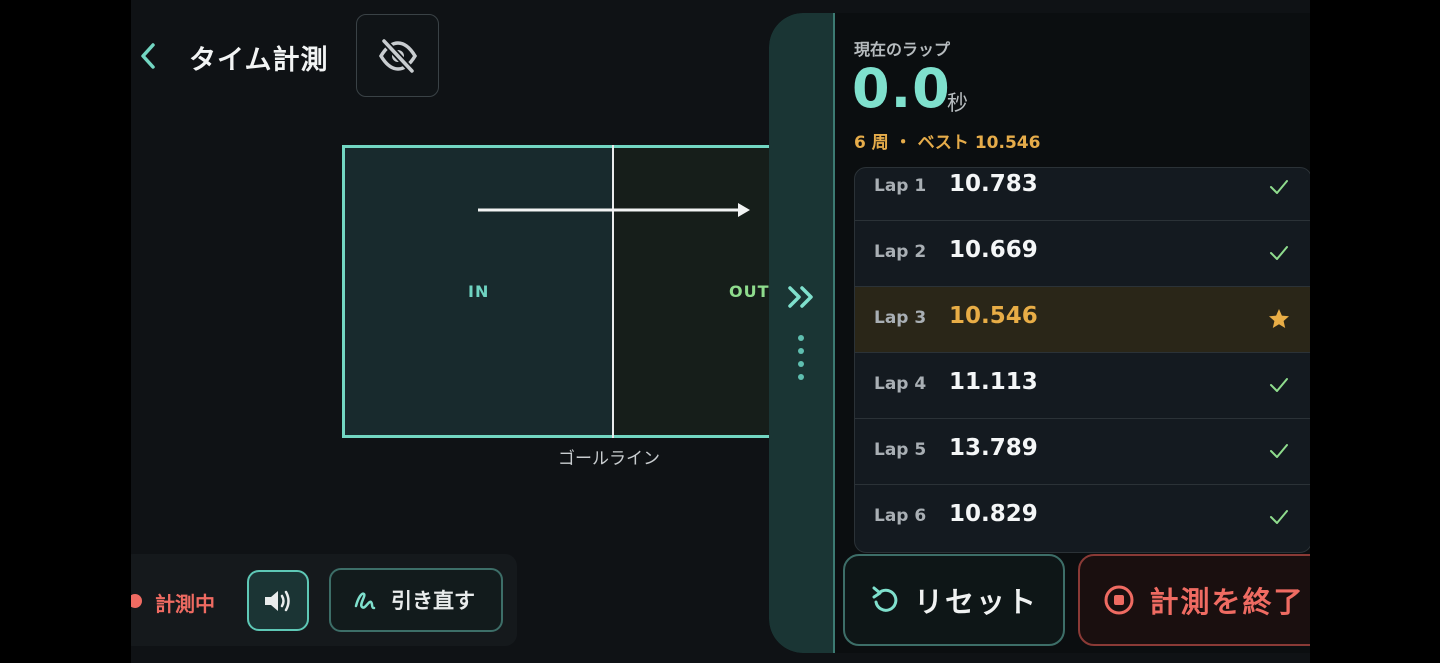 The width and height of the screenshot is (1440, 663). I want to click on lap-time: 10.829, so click(993, 514).